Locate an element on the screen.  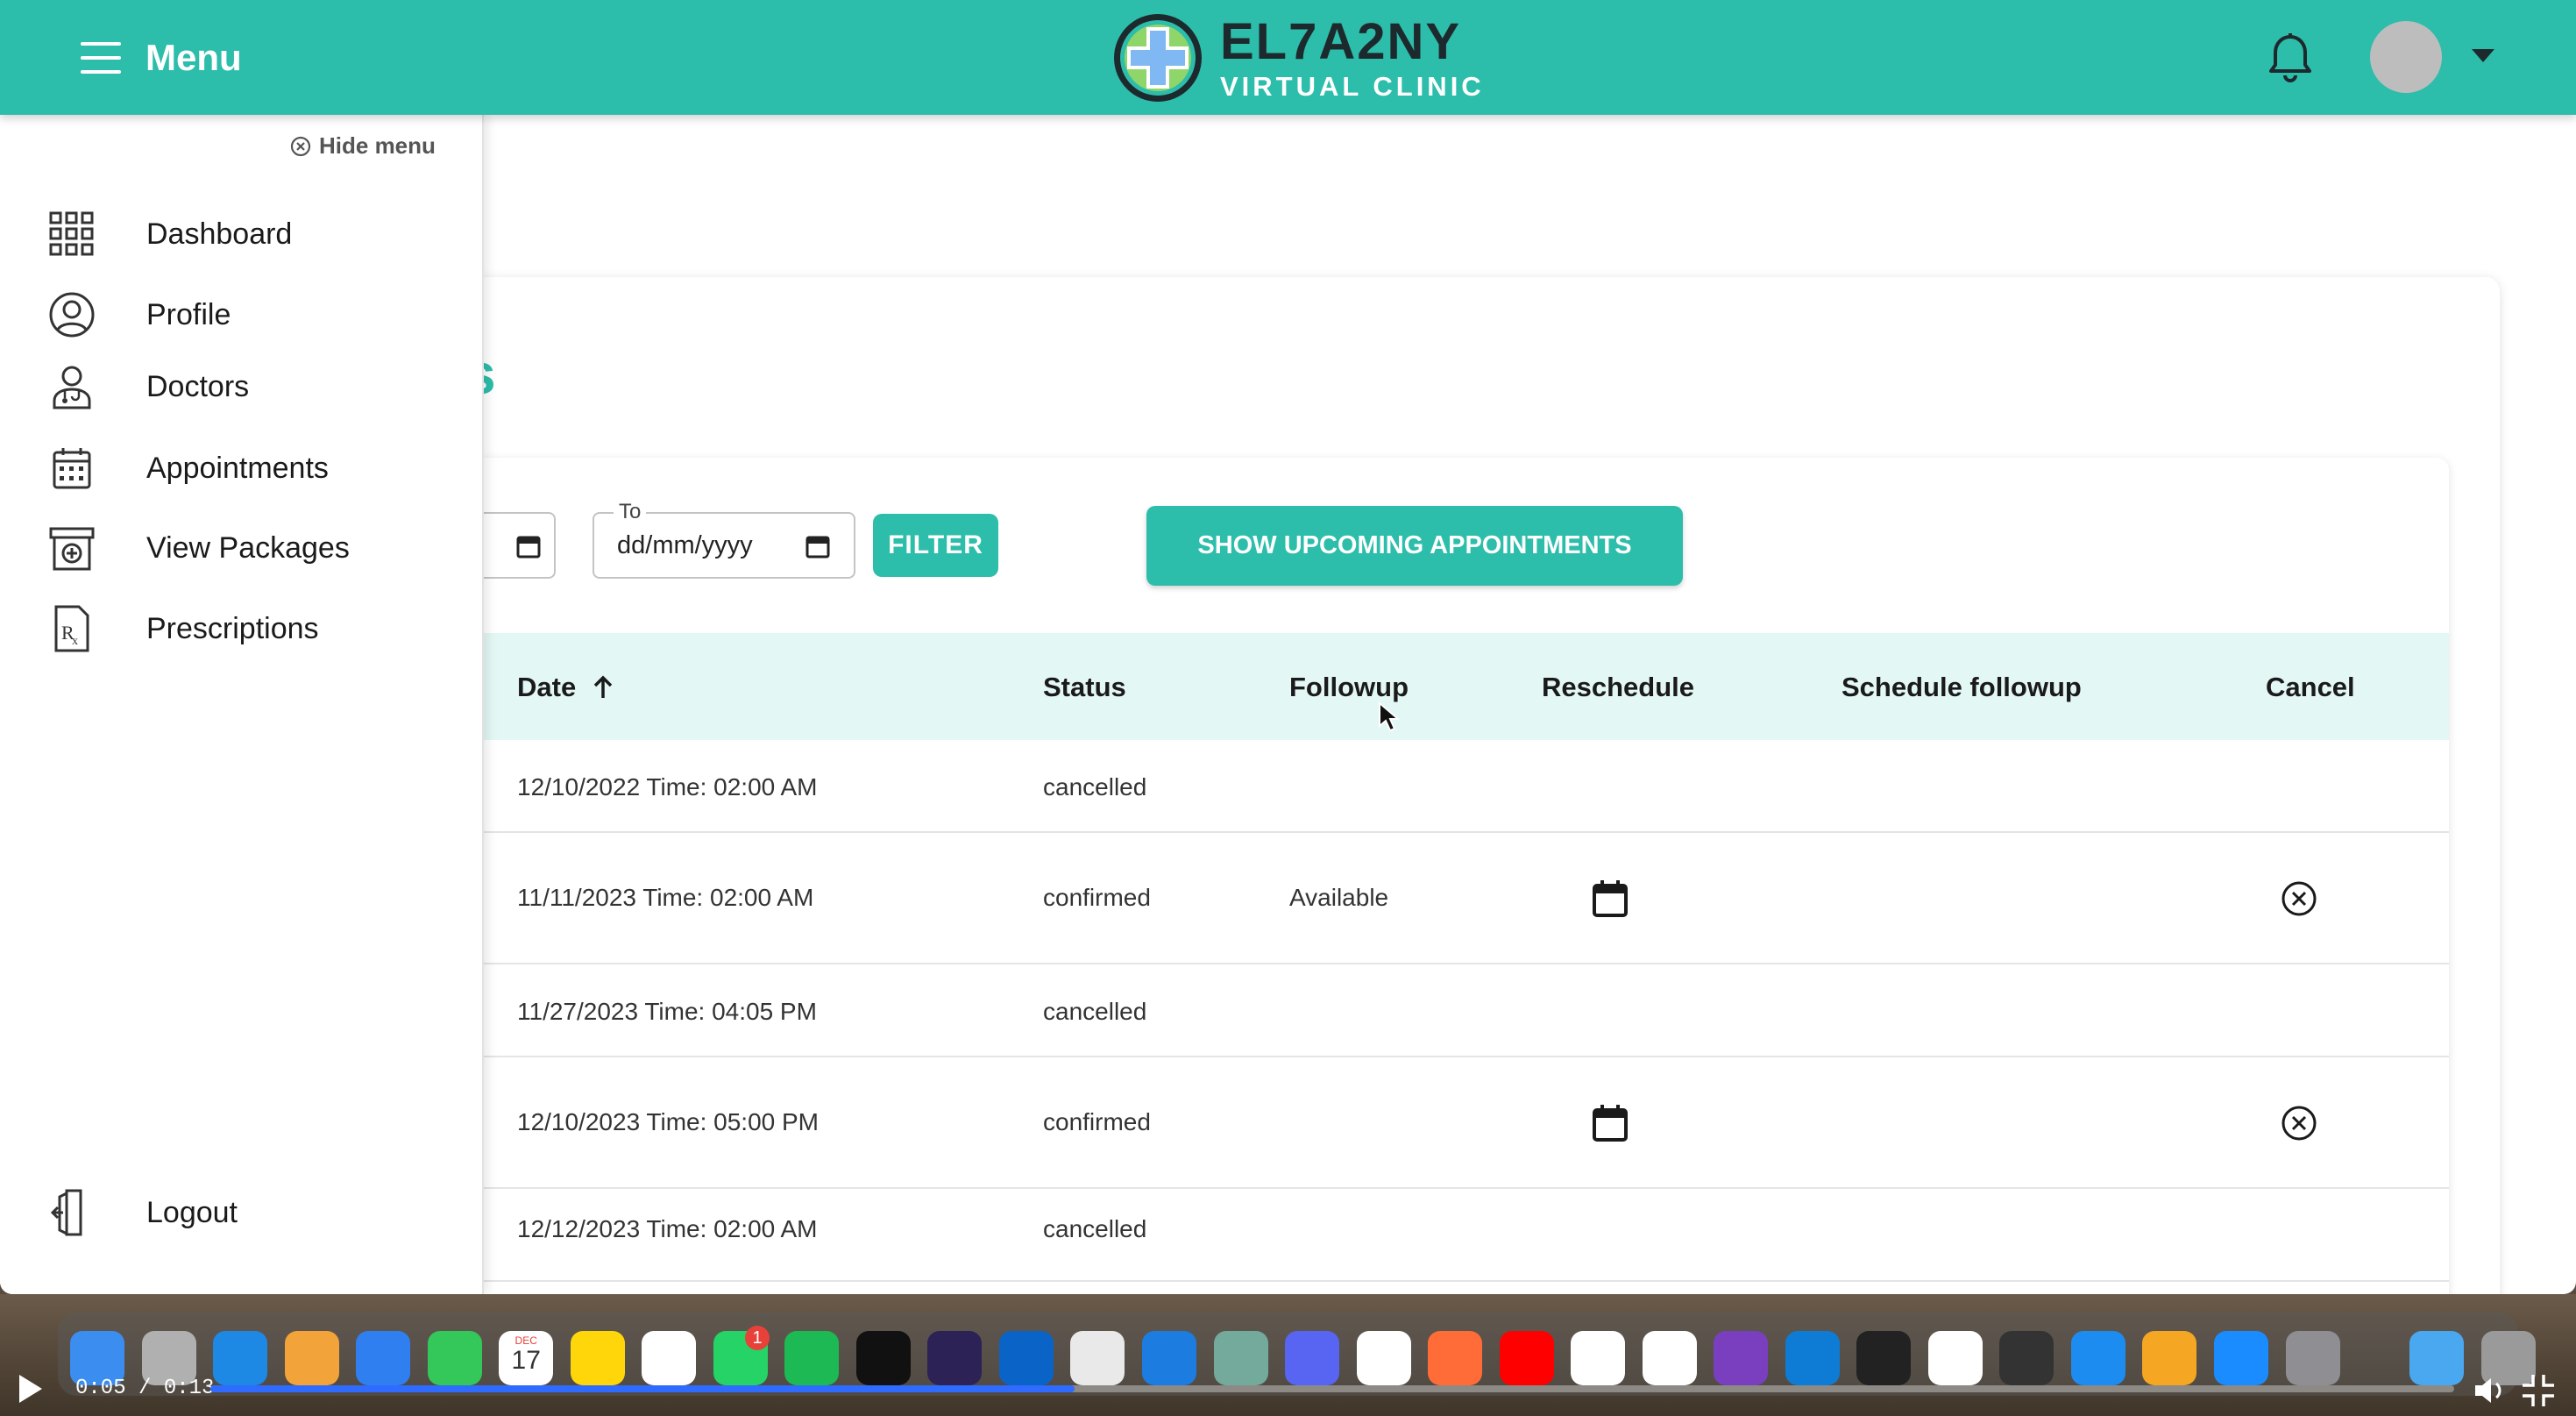
close-circle-icon is located at coordinates (300, 146).